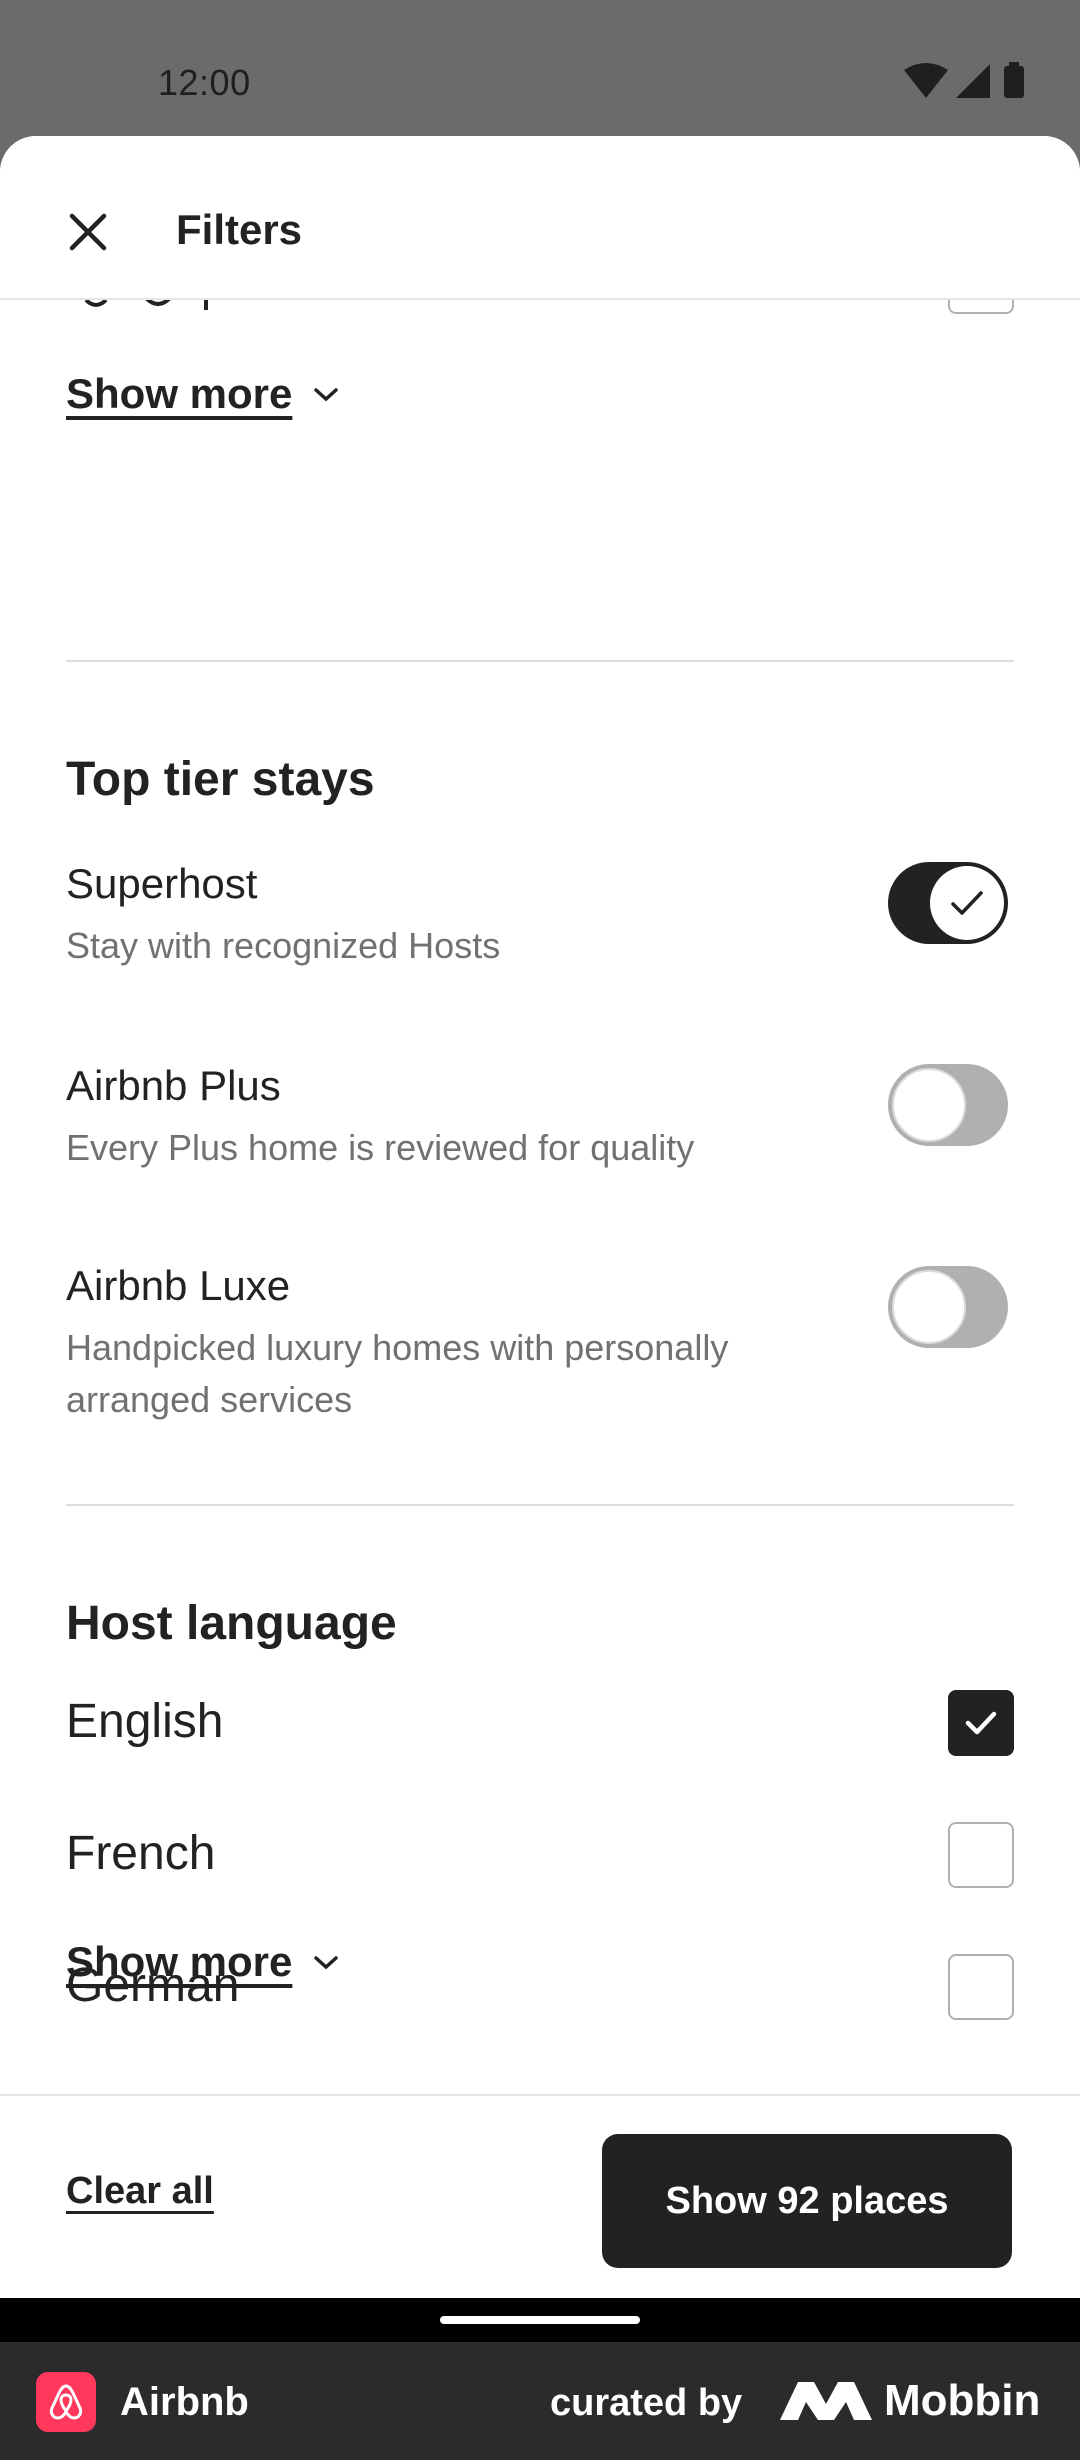 Image resolution: width=1080 pixels, height=2460 pixels. I want to click on language-option-french: French, so click(540, 1855).